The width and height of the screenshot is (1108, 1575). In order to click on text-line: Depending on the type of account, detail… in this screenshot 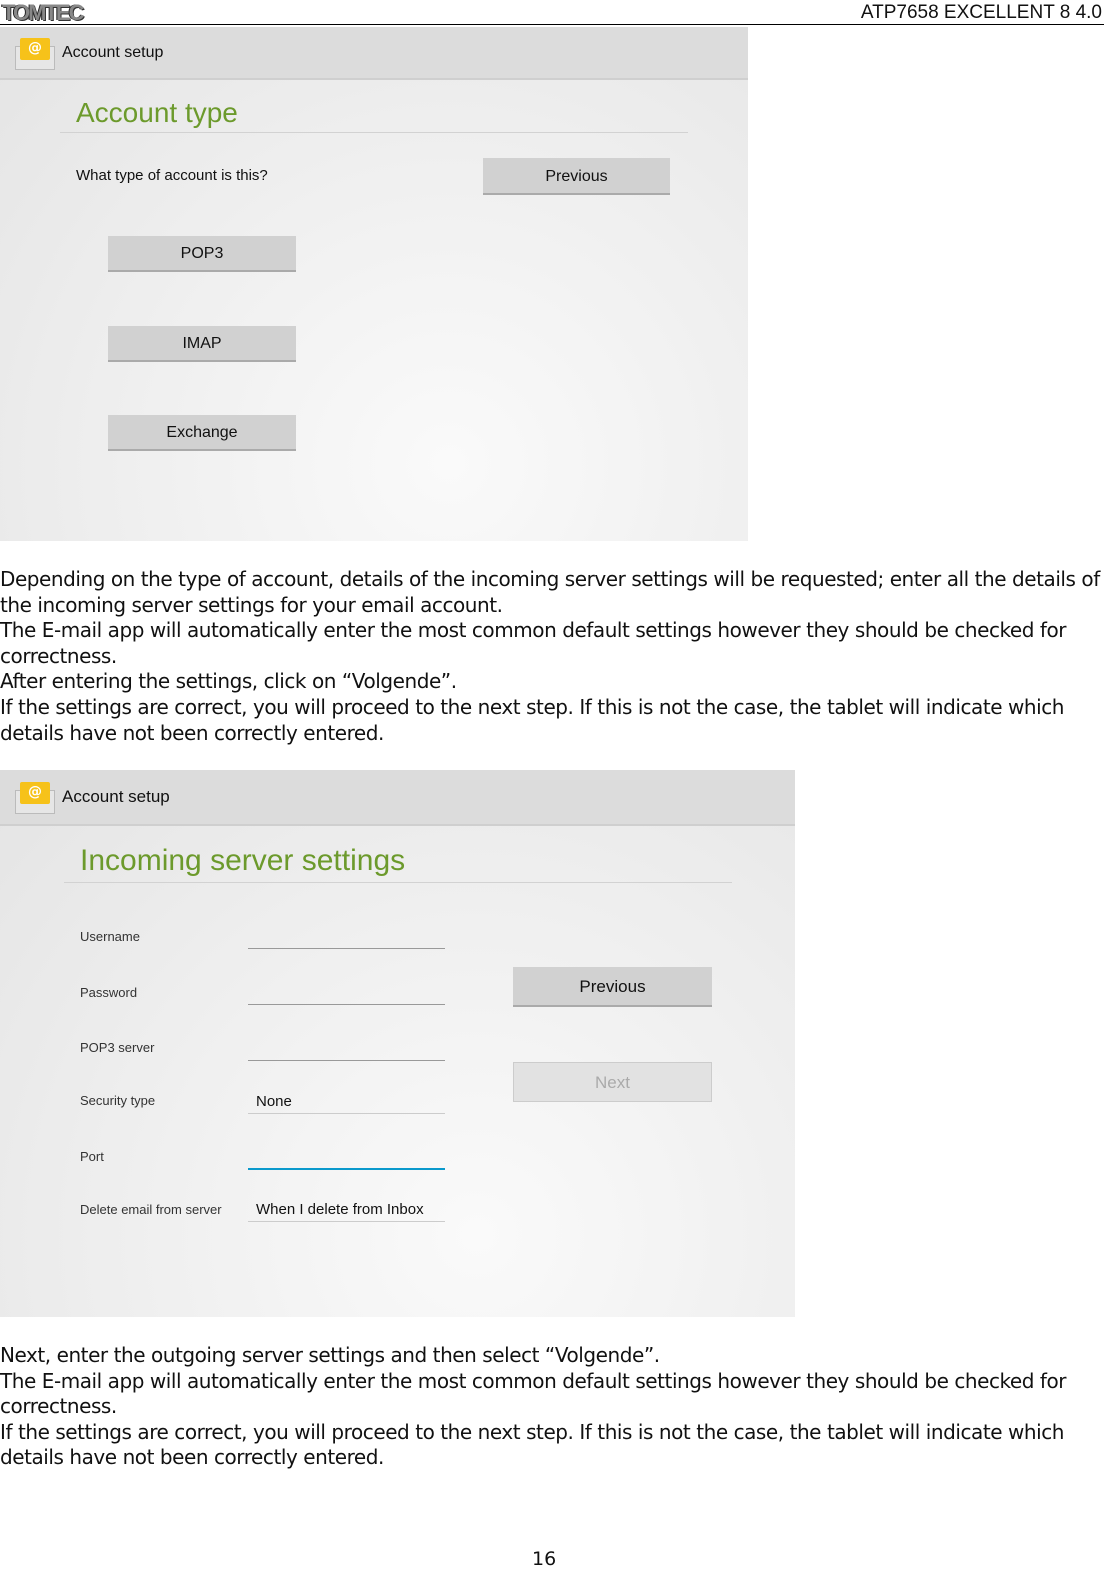, I will do `click(550, 592)`.